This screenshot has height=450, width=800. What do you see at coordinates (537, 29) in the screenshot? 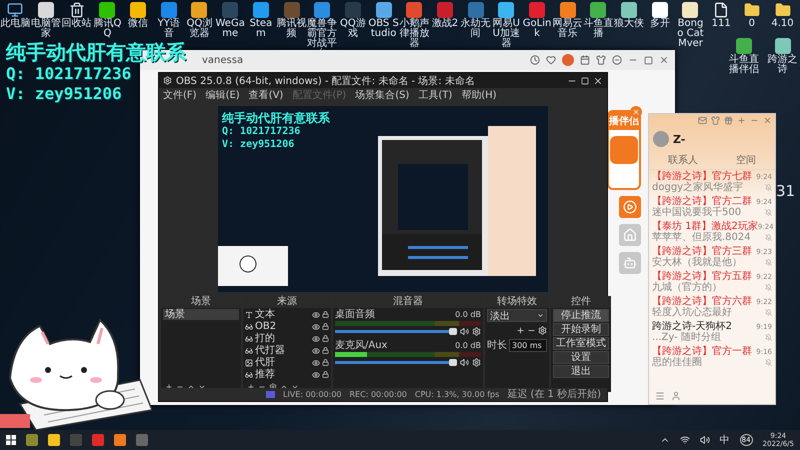
I see `icon-label: GoLink` at bounding box center [537, 29].